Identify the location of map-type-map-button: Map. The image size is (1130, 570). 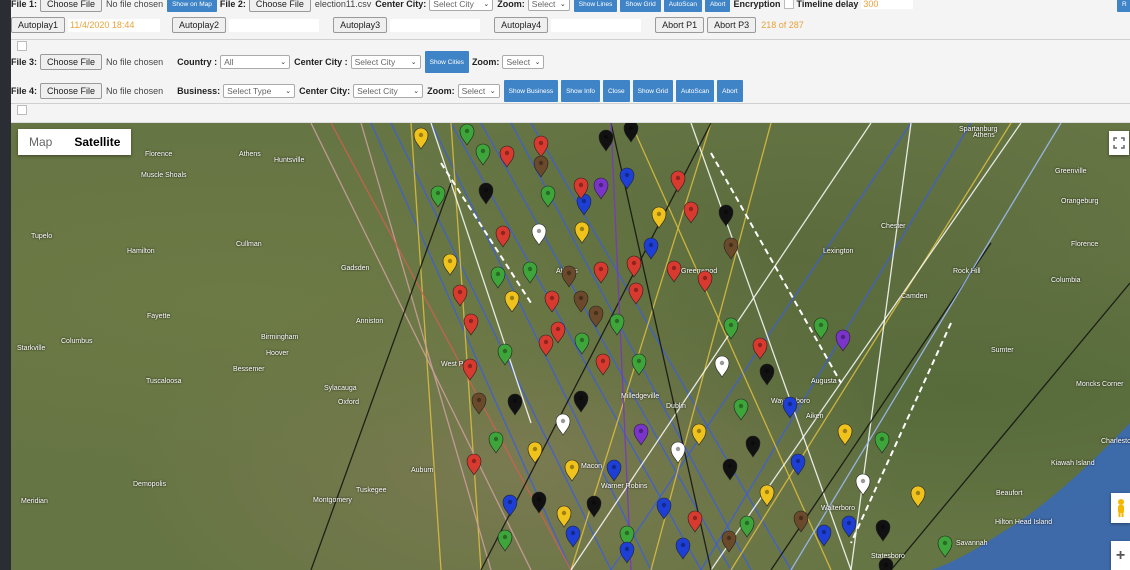
(40, 142).